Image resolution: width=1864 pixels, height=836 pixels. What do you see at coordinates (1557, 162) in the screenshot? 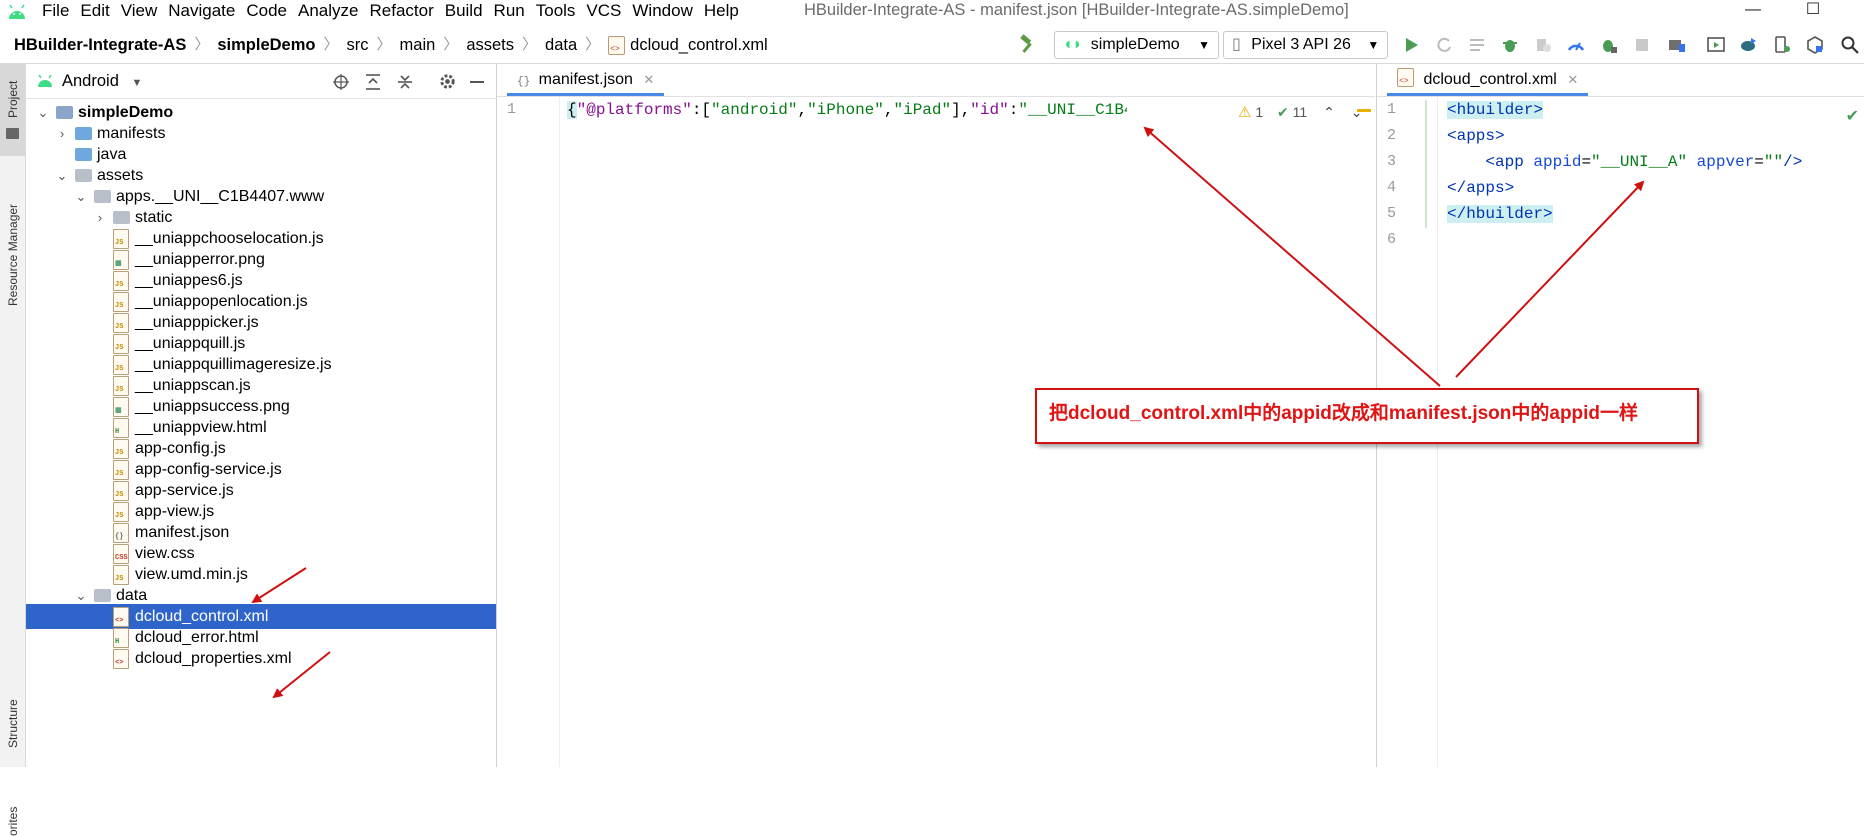
I see `code-token: appid` at bounding box center [1557, 162].